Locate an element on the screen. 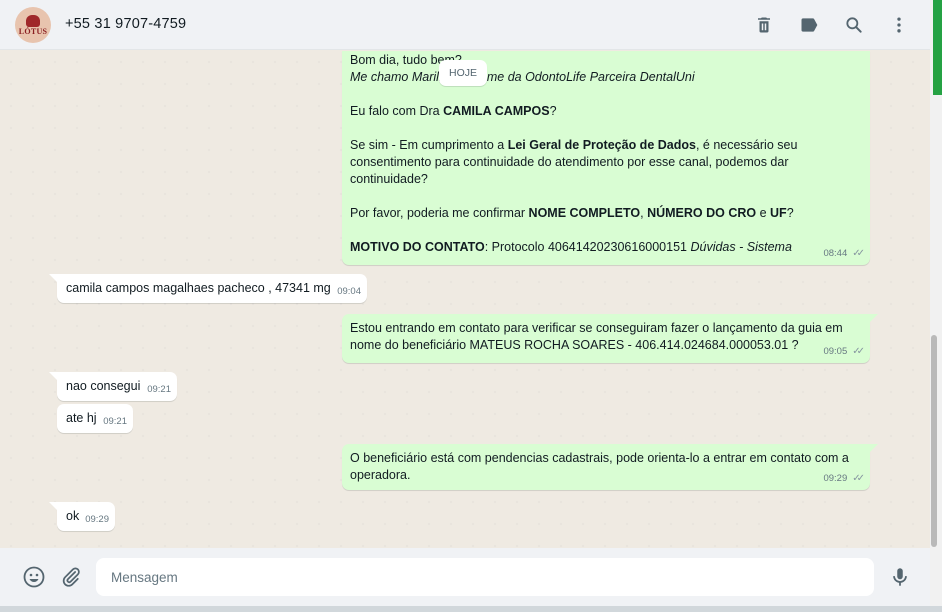 The width and height of the screenshot is (942, 612). incoming-message: ate hj 09:21 is located at coordinates (95, 418).